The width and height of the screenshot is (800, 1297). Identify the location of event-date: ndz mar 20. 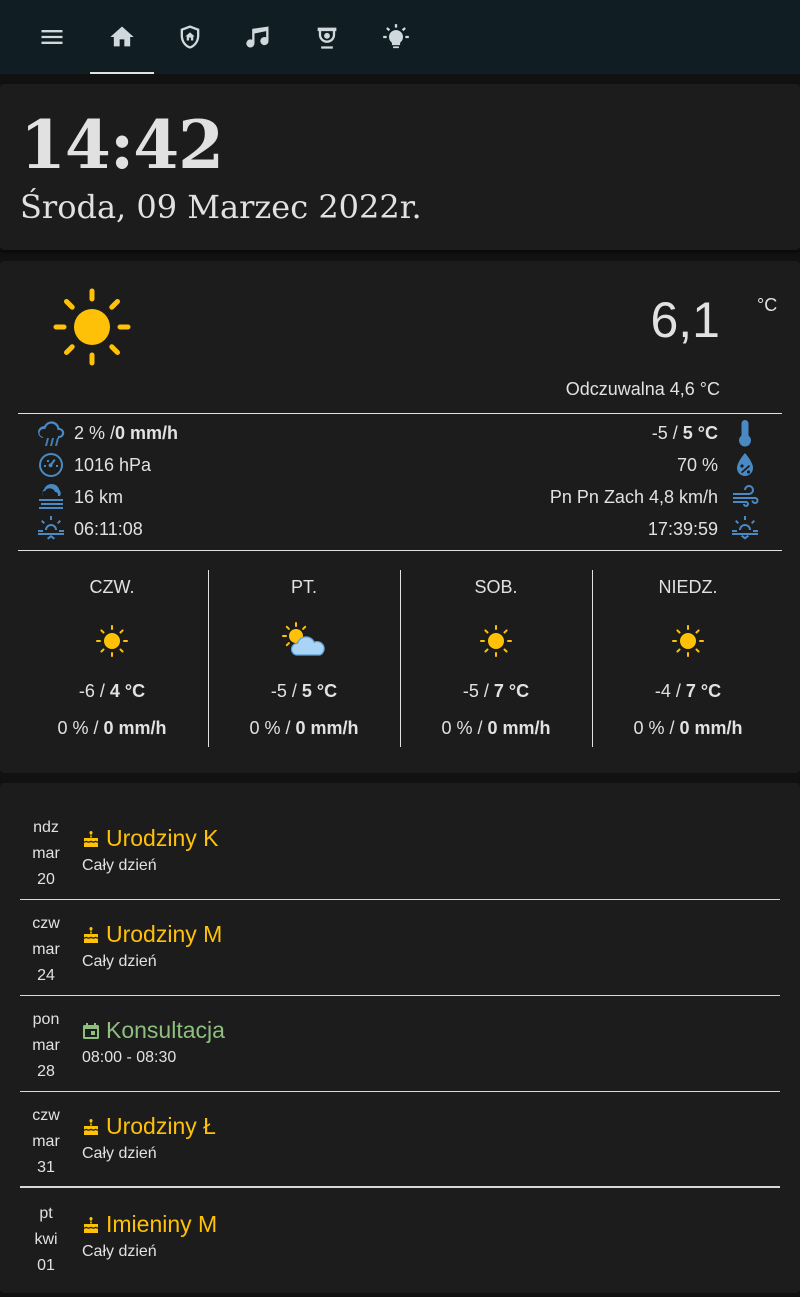
(46, 854).